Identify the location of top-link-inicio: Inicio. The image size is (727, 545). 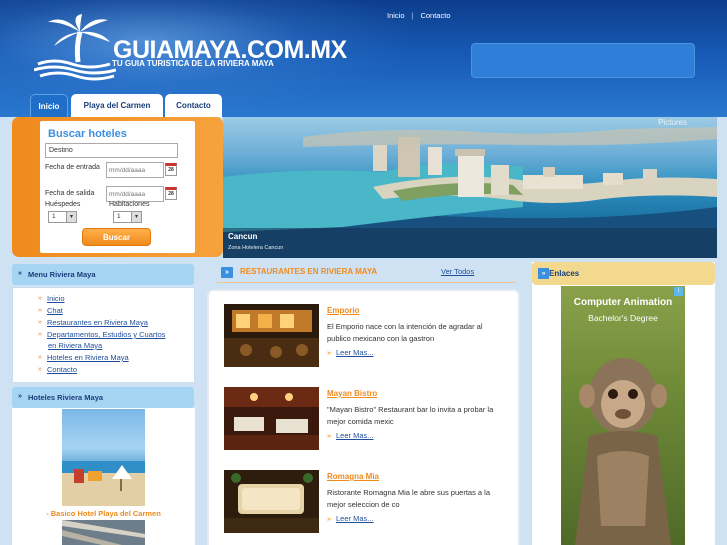
(396, 15).